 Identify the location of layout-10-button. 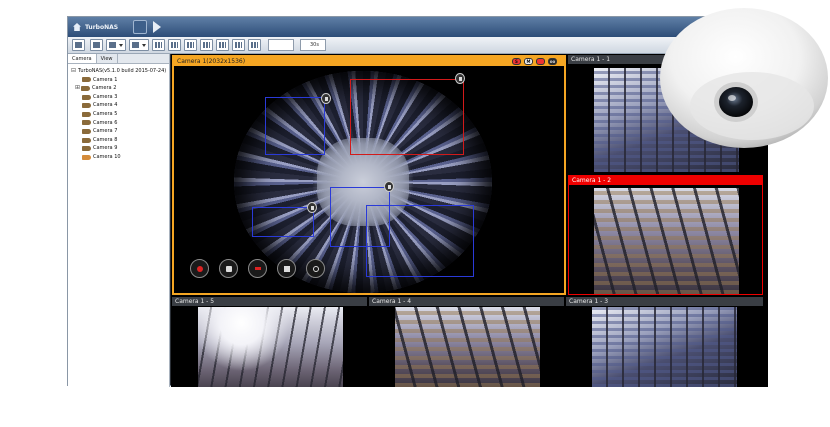
(222, 45).